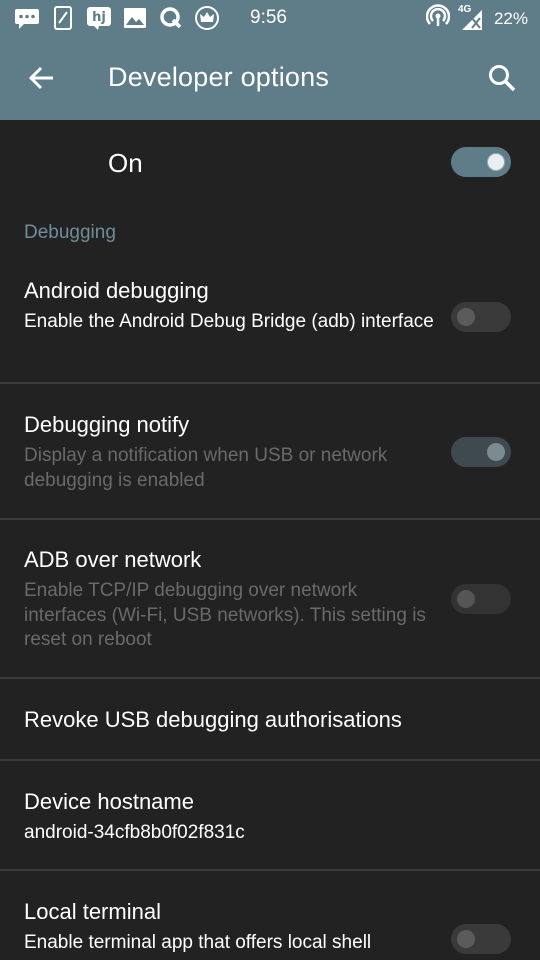 This screenshot has width=540, height=960. I want to click on hj-app-icon: hj, so click(99, 18).